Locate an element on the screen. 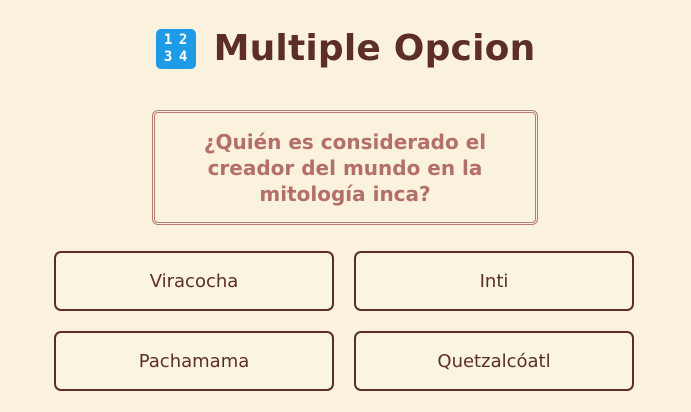 This screenshot has height=412, width=691. option-button-2: Inti is located at coordinates (494, 281).